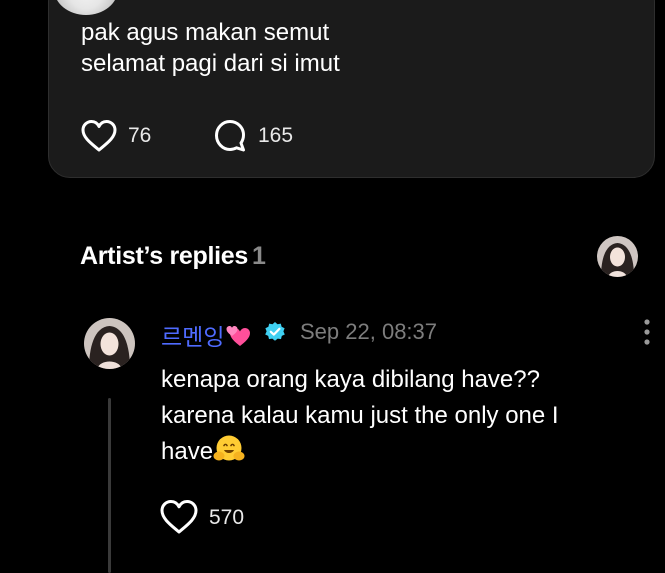 The height and width of the screenshot is (573, 665). What do you see at coordinates (210, 63) in the screenshot?
I see `post-text-line: selamat pagi dari si imut` at bounding box center [210, 63].